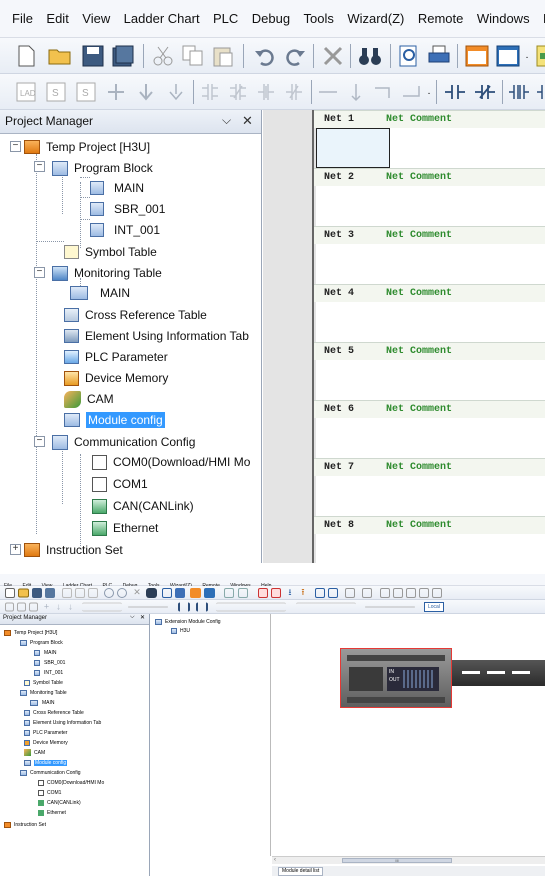 This screenshot has width=545, height=876. What do you see at coordinates (290, 592) in the screenshot?
I see `download-icon: ⭳` at bounding box center [290, 592].